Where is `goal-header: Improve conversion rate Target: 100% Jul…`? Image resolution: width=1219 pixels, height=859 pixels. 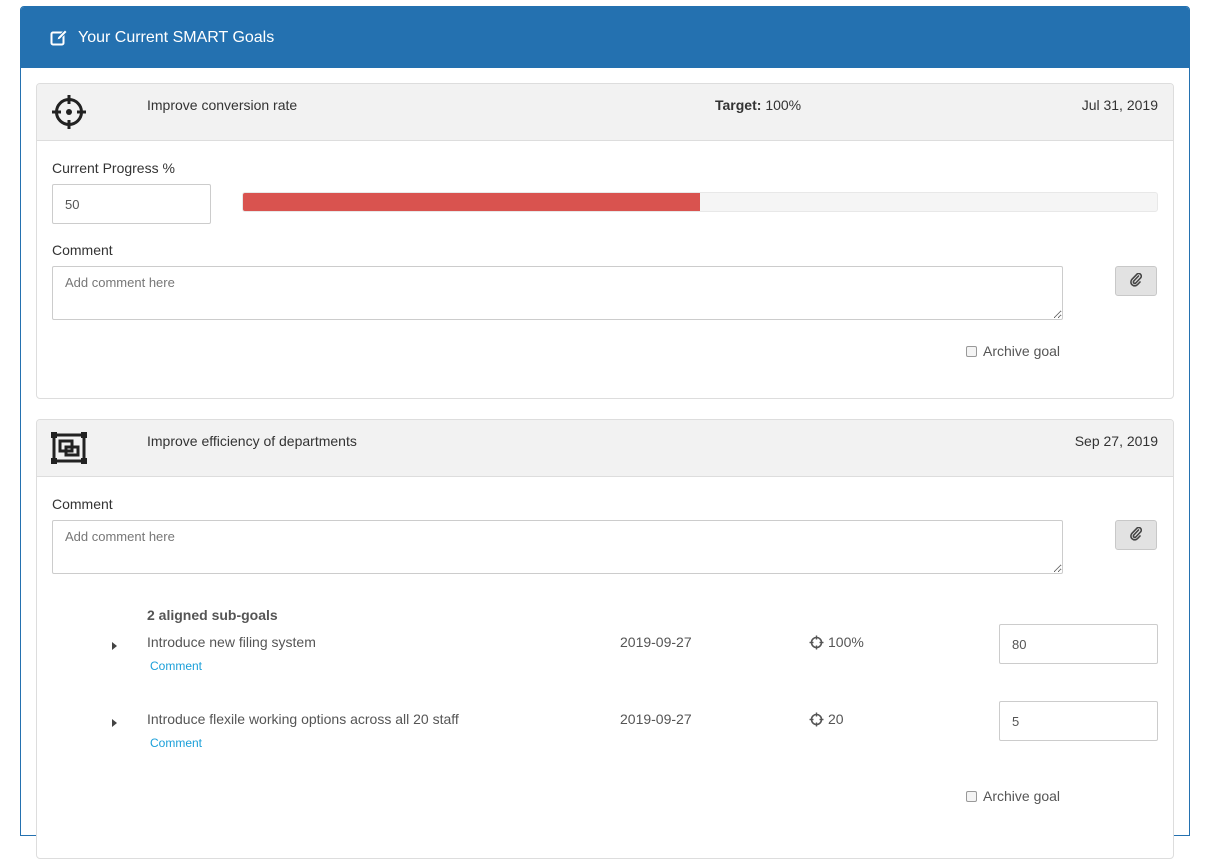 goal-header: Improve conversion rate Target: 100% Jul… is located at coordinates (605, 112).